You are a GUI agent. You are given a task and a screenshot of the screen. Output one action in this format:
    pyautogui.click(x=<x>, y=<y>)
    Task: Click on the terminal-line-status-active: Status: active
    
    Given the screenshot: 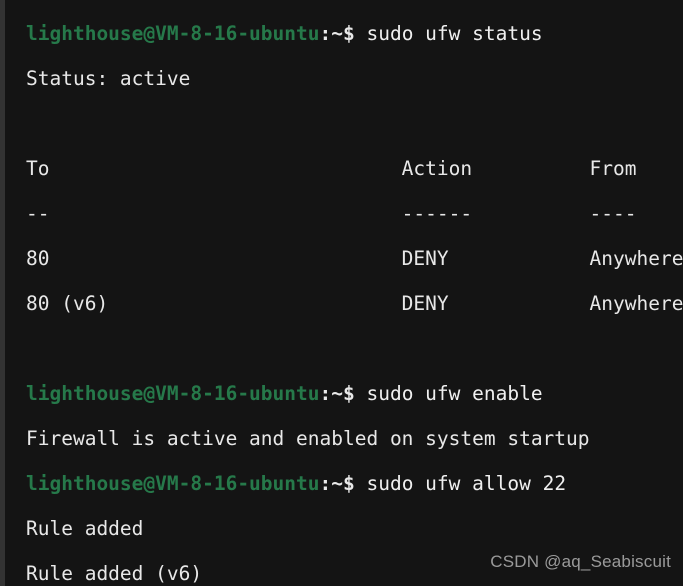 What is the action you would take?
    pyautogui.click(x=341, y=78)
    